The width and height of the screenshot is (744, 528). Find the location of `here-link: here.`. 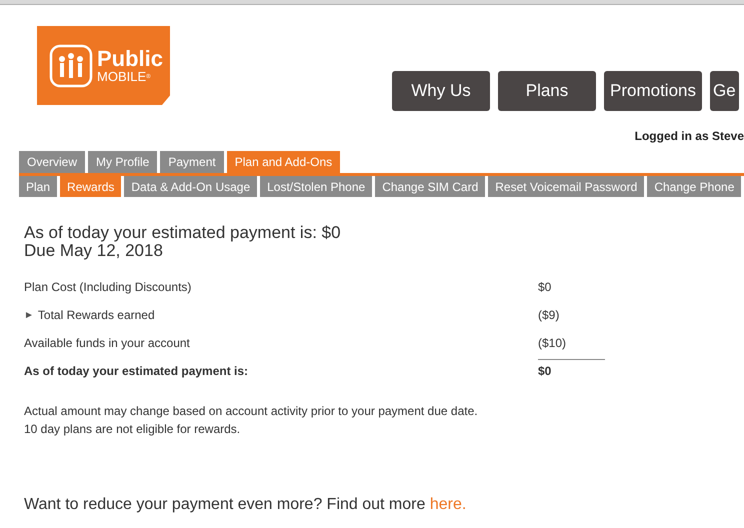

here-link: here. is located at coordinates (448, 505).